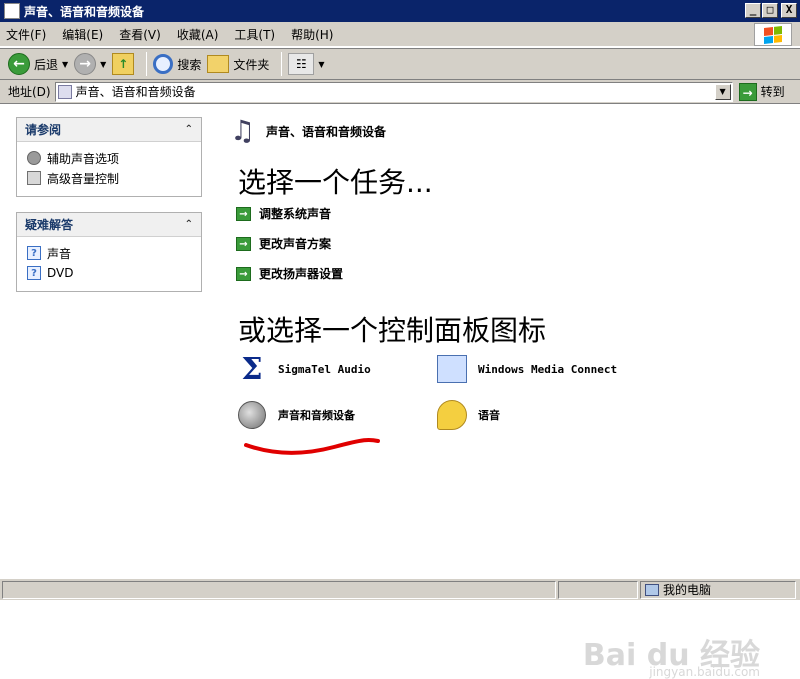 This screenshot has height=679, width=800. I want to click on speech-icon, so click(452, 415).